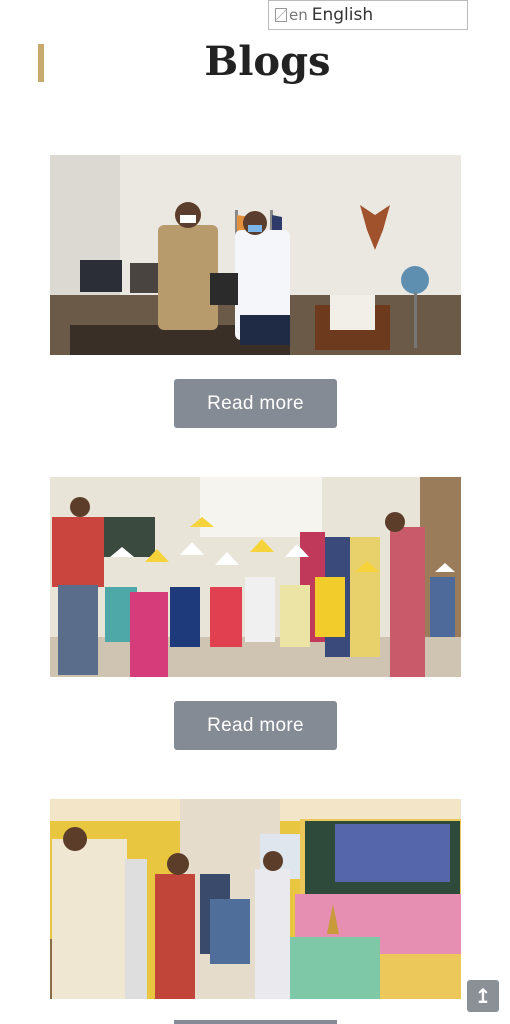 Image resolution: width=510 pixels, height=1024 pixels. I want to click on language-select: en English, so click(368, 15).